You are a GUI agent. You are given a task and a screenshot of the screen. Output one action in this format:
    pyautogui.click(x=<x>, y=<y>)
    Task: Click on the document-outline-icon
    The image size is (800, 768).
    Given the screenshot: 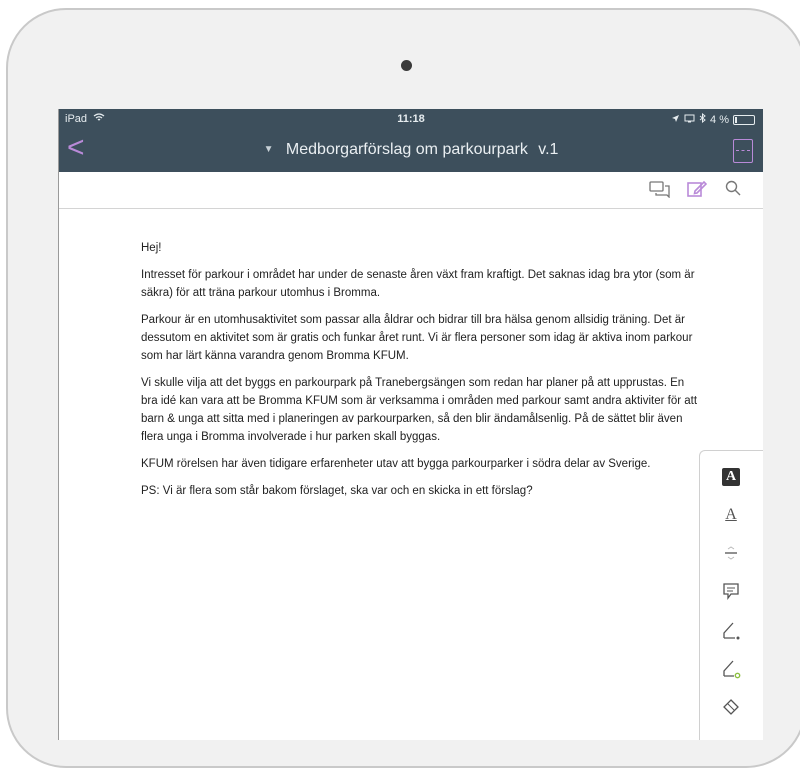 What is the action you would take?
    pyautogui.click(x=743, y=151)
    